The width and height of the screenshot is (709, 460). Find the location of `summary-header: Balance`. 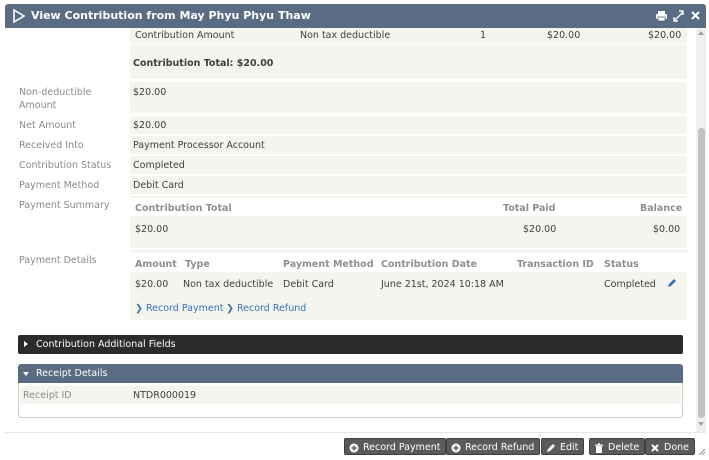

summary-header: Balance is located at coordinates (661, 208).